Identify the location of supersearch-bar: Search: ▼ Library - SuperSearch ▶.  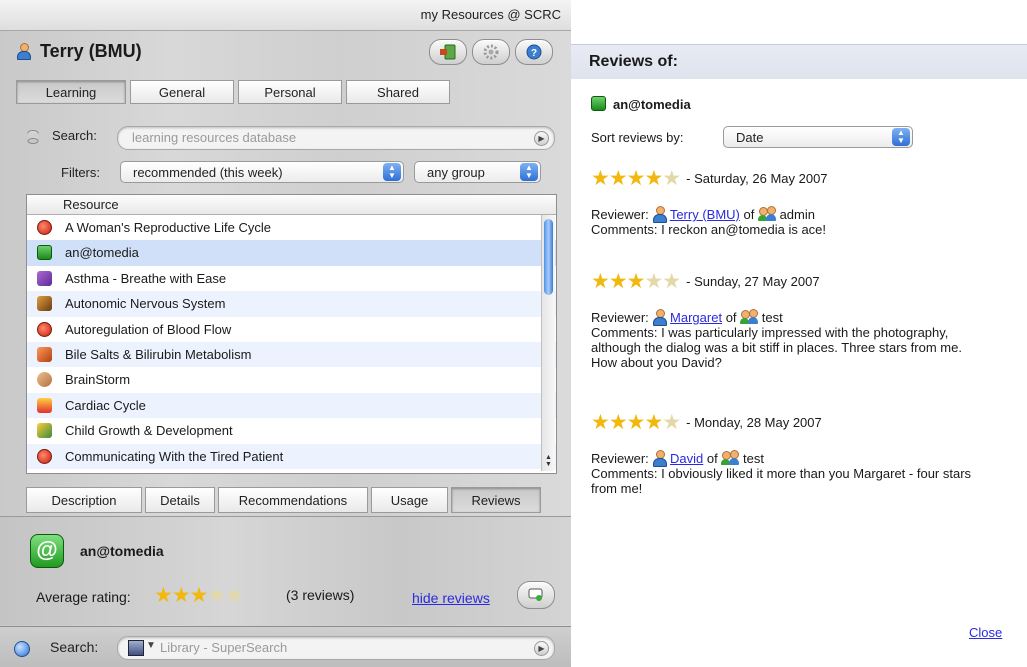
(285, 646).